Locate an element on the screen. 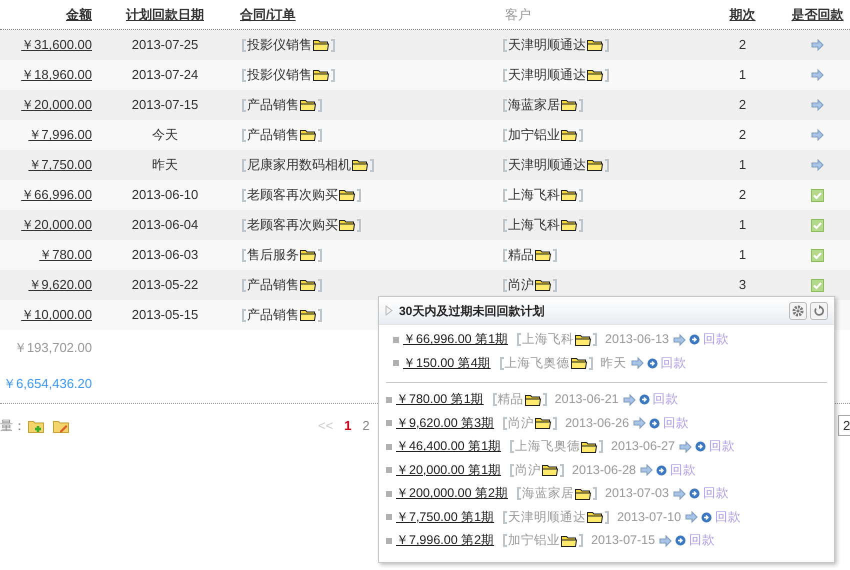  settings-button is located at coordinates (798, 311).